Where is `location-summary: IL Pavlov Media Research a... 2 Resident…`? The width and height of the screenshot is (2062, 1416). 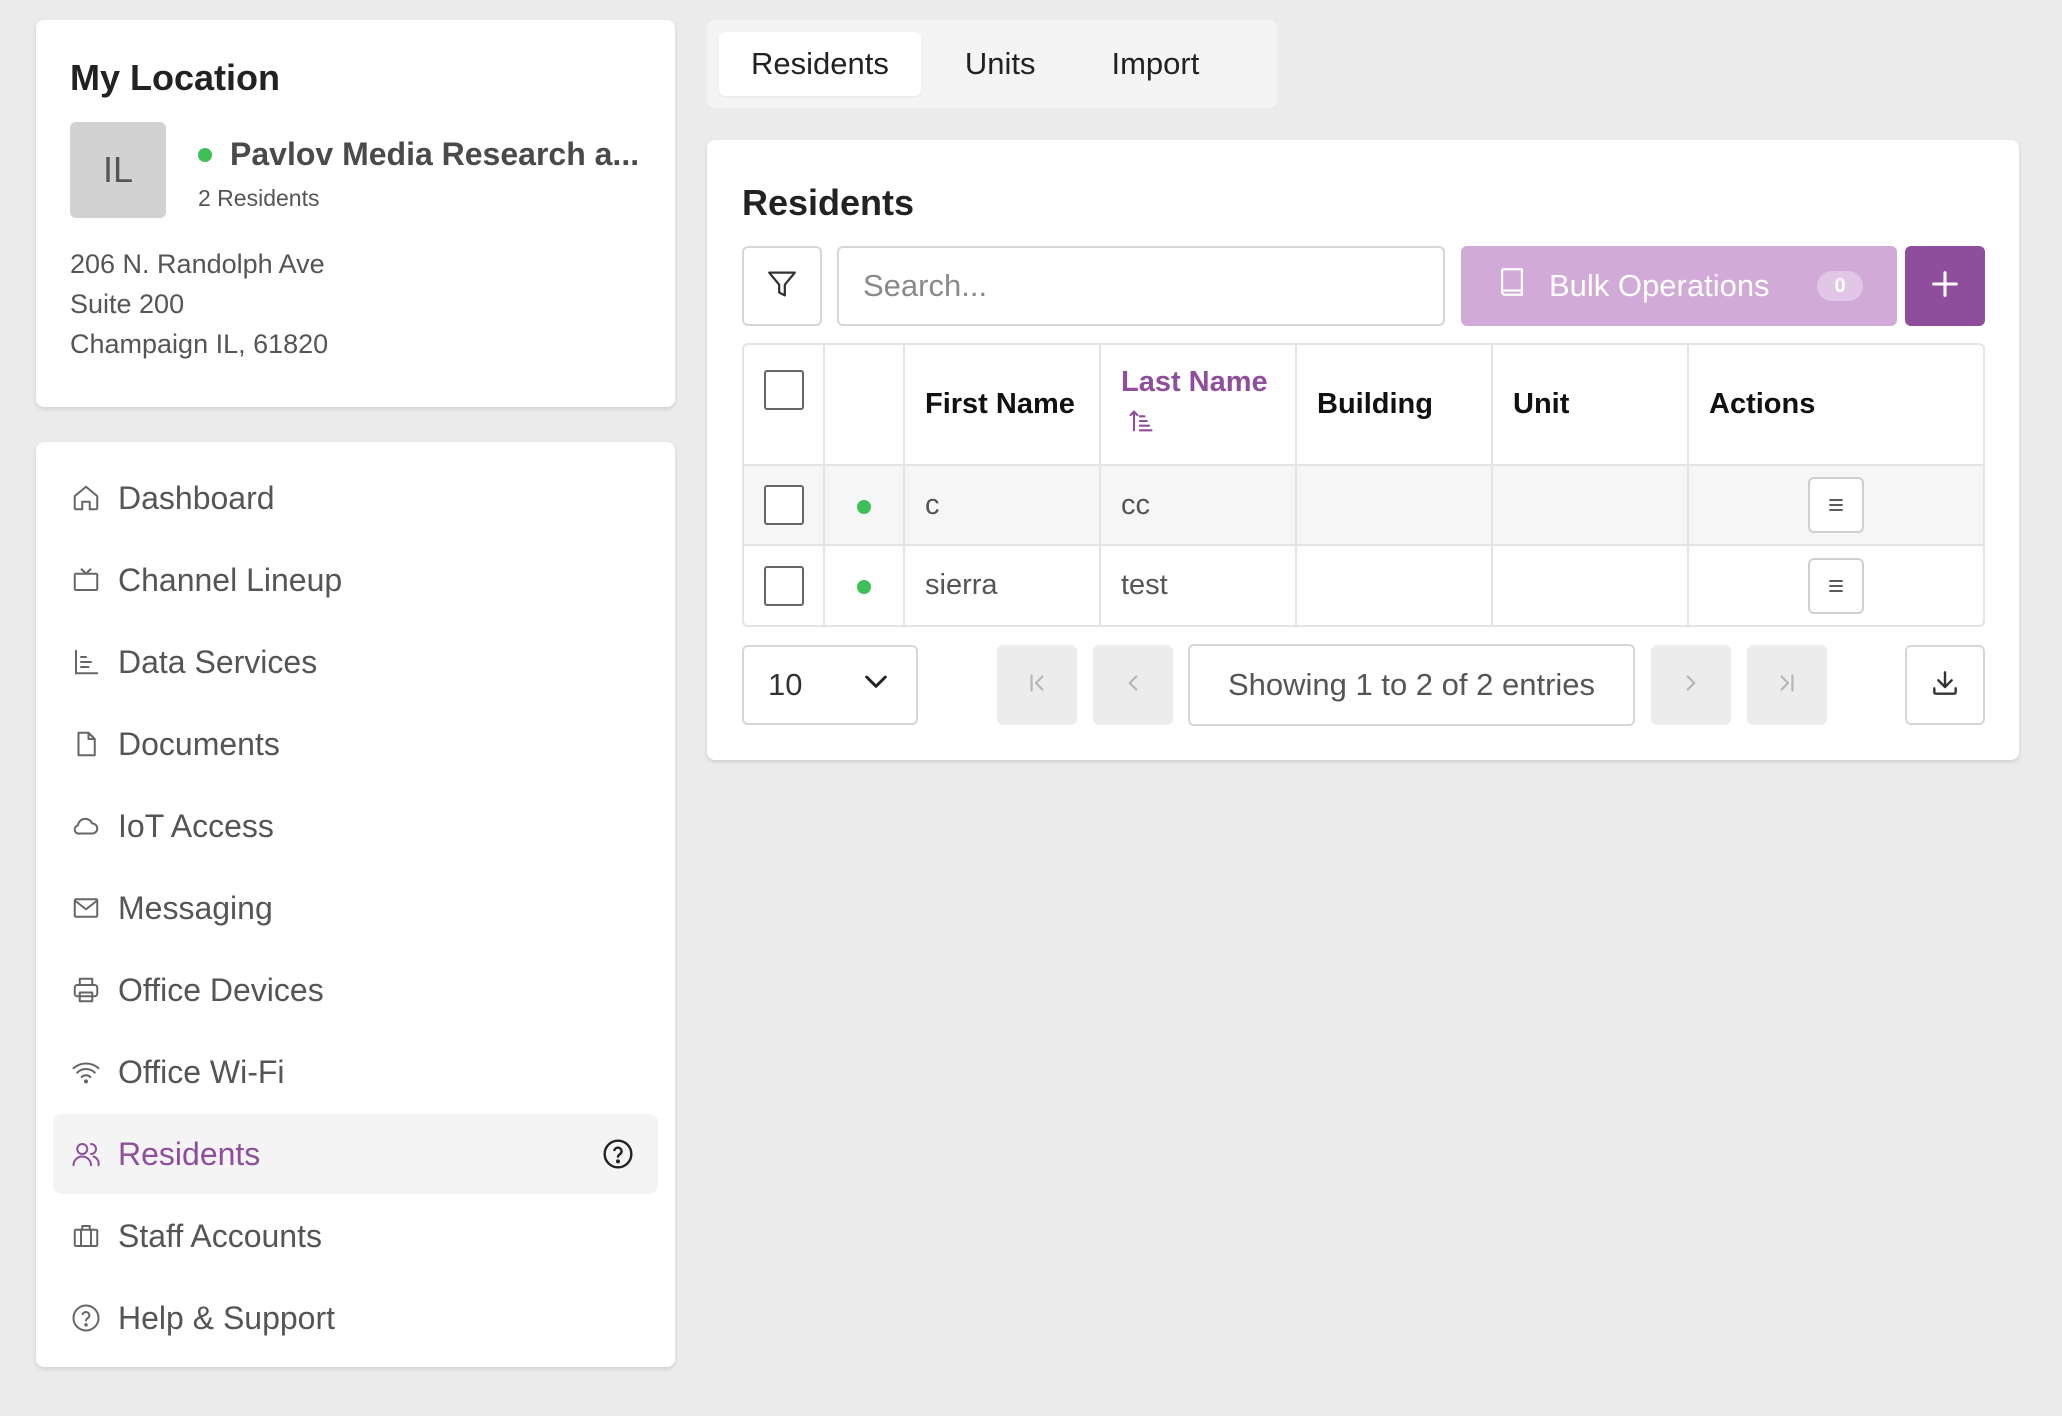 location-summary: IL Pavlov Media Research a... 2 Resident… is located at coordinates (355, 170).